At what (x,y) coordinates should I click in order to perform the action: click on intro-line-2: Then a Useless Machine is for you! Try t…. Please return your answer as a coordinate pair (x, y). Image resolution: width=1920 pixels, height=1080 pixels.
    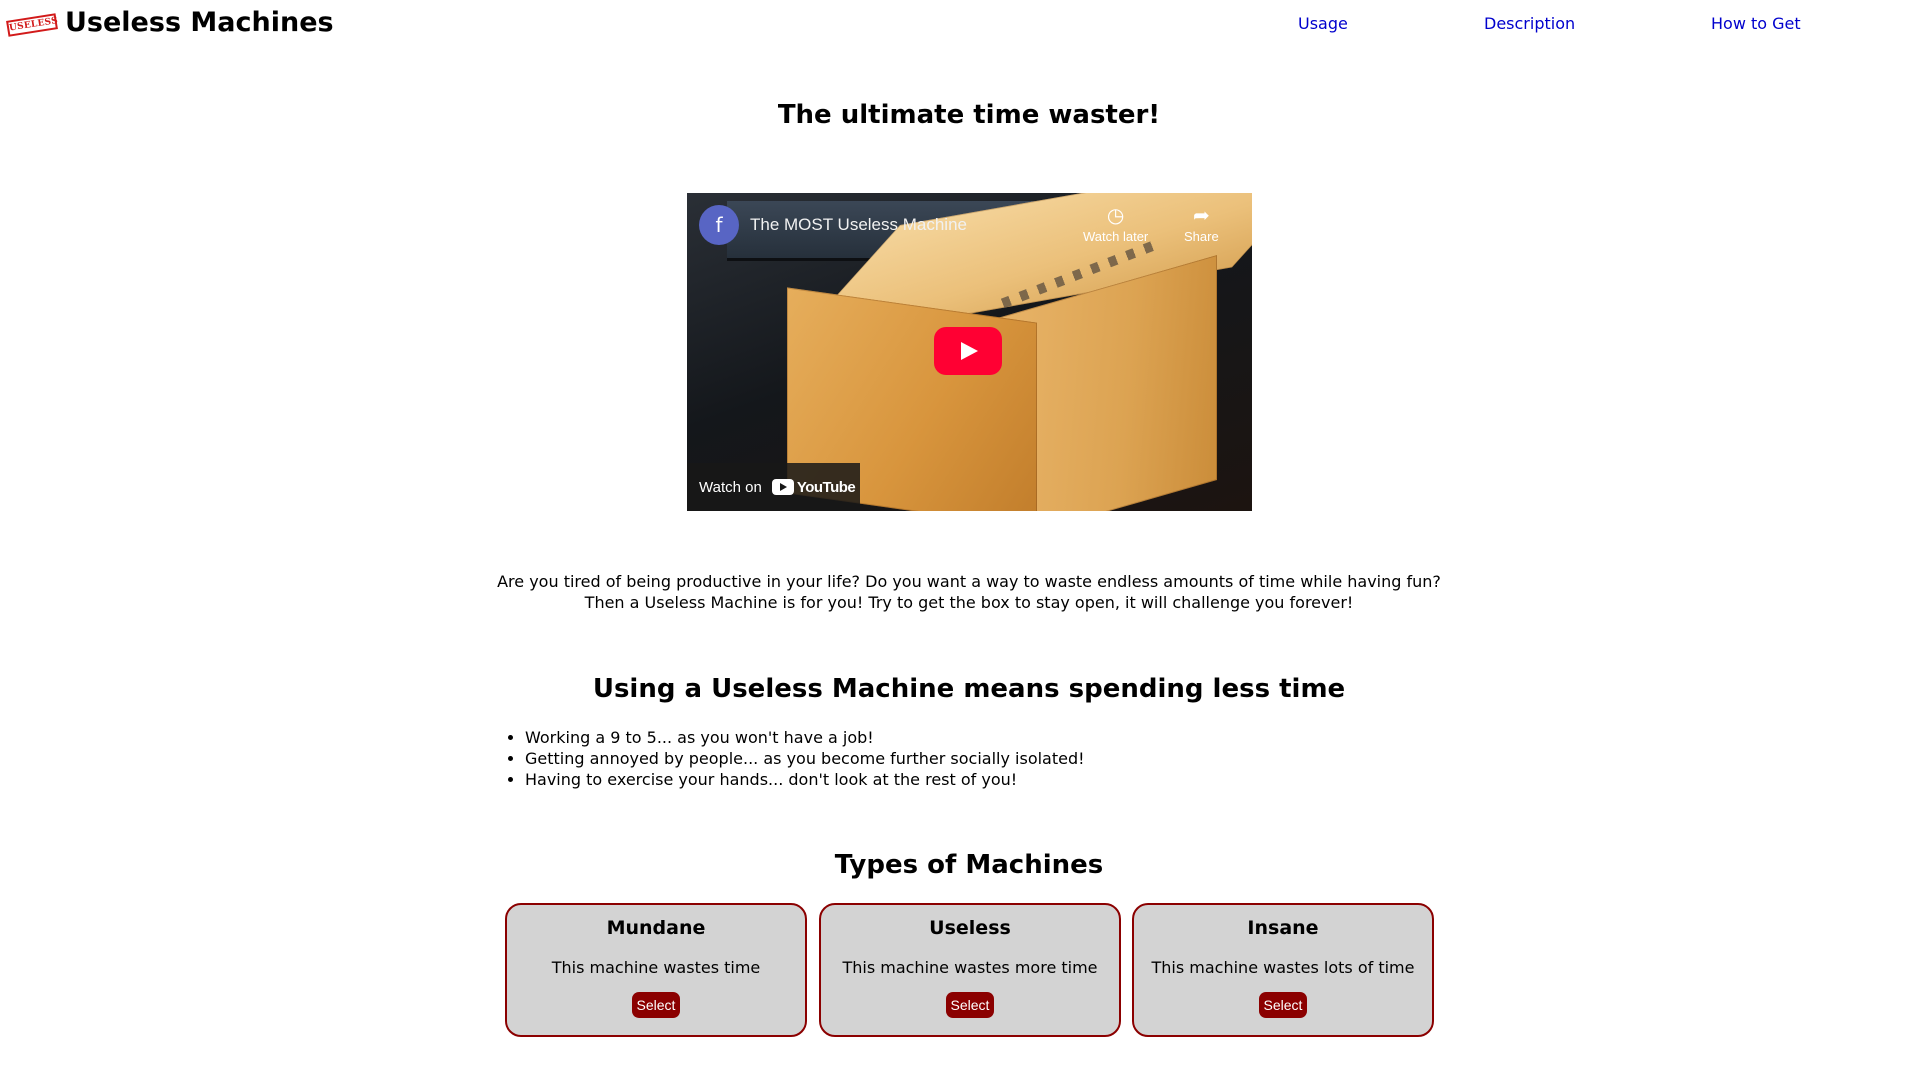
    Looking at the image, I should click on (969, 602).